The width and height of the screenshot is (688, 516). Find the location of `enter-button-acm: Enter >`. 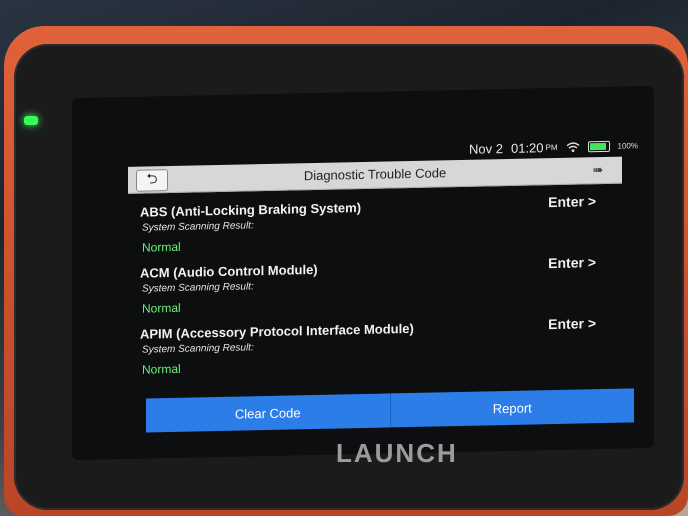

enter-button-acm: Enter > is located at coordinates (572, 262).